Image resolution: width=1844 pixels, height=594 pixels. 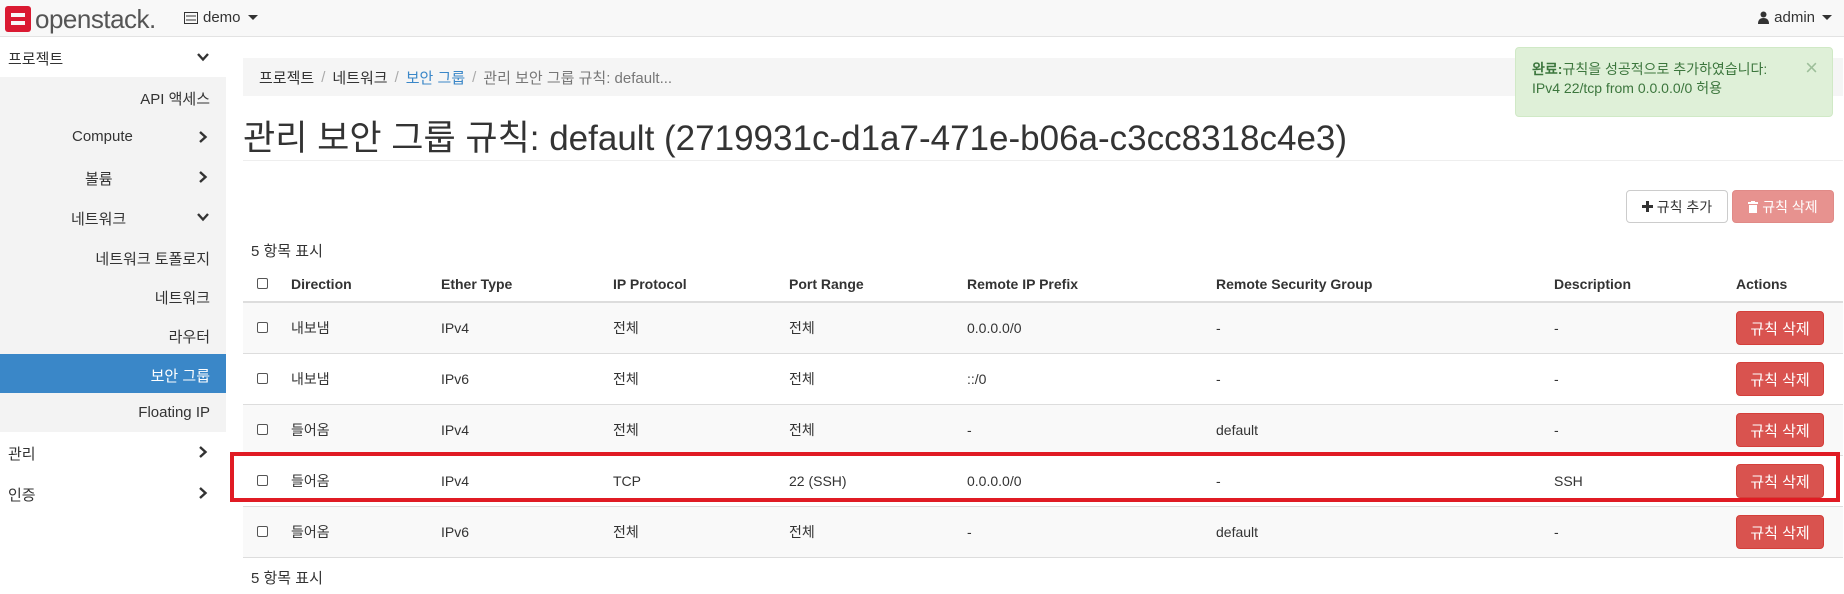 What do you see at coordinates (1790, 206) in the screenshot?
I see `delete-rules-label: 규칙 삭제` at bounding box center [1790, 206].